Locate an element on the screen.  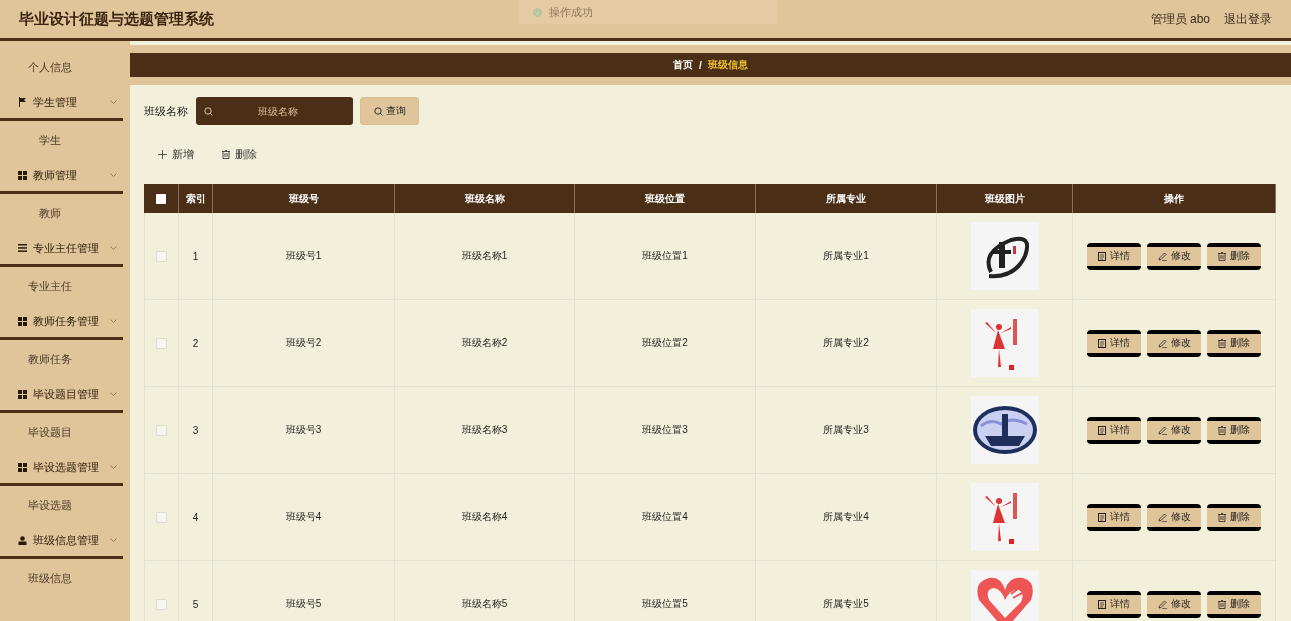
menu-group: 专业主任管理 is located at coordinates (61, 249).